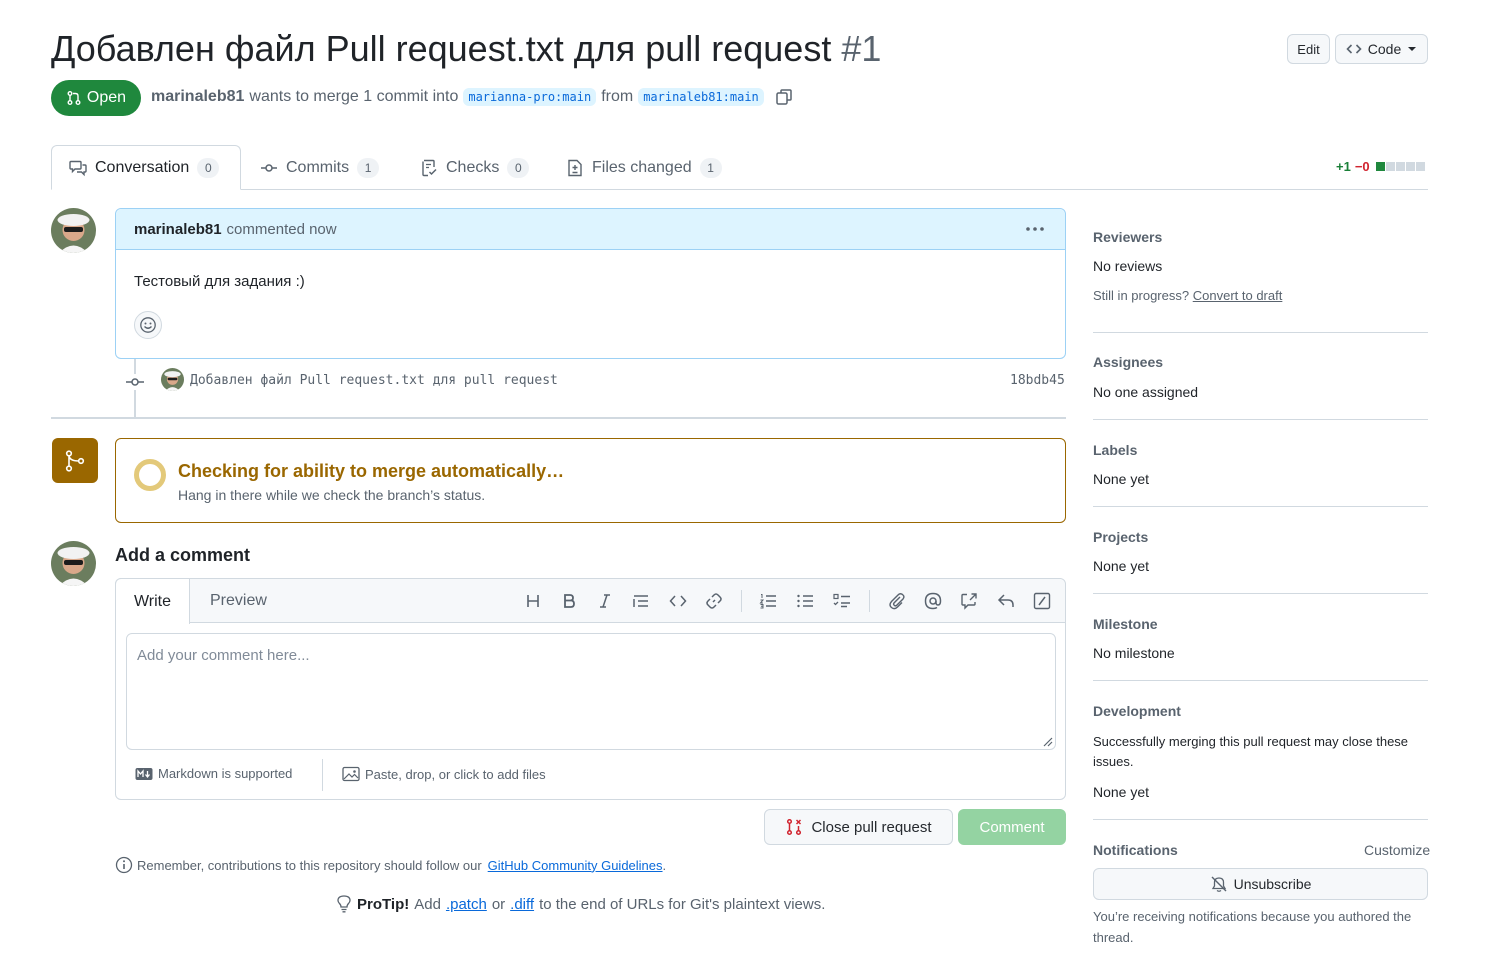 The height and width of the screenshot is (956, 1506). What do you see at coordinates (664, 865) in the screenshot?
I see `guidelines-suffix: .` at bounding box center [664, 865].